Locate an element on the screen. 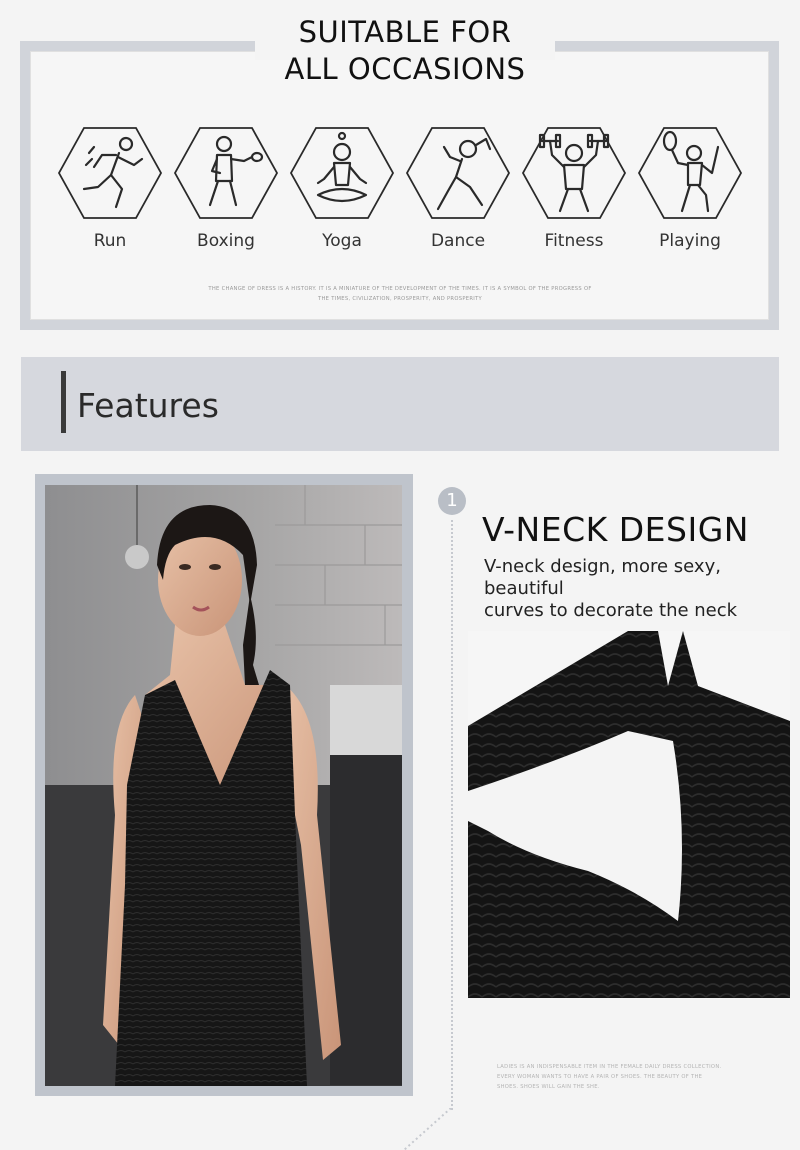 The width and height of the screenshot is (800, 1150). occasion-boxing: Boxing is located at coordinates (226, 190).